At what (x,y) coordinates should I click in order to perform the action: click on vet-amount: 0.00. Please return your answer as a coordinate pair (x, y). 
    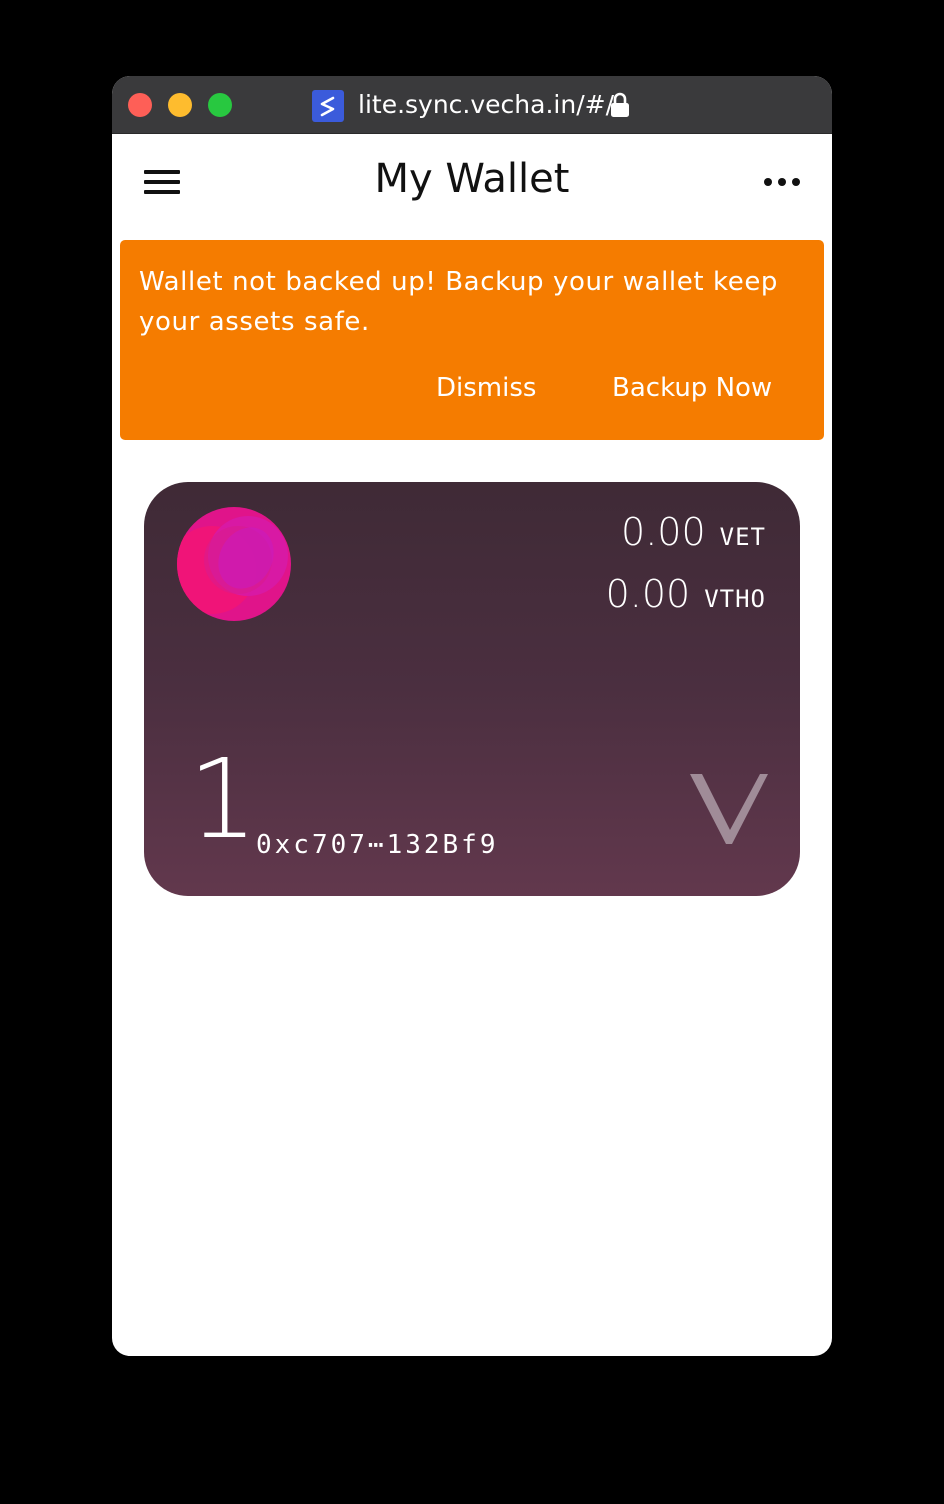
    Looking at the image, I should click on (663, 532).